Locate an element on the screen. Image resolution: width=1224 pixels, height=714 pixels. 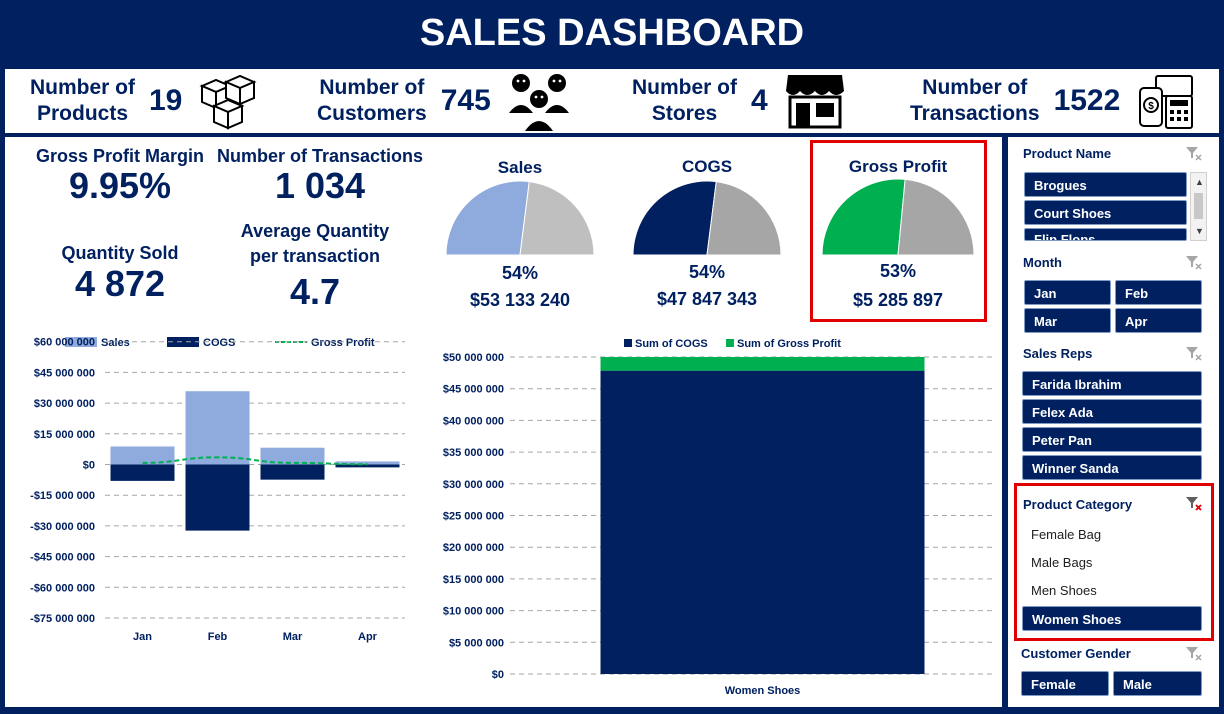
gauge-gross-profit is located at coordinates (898, 217).